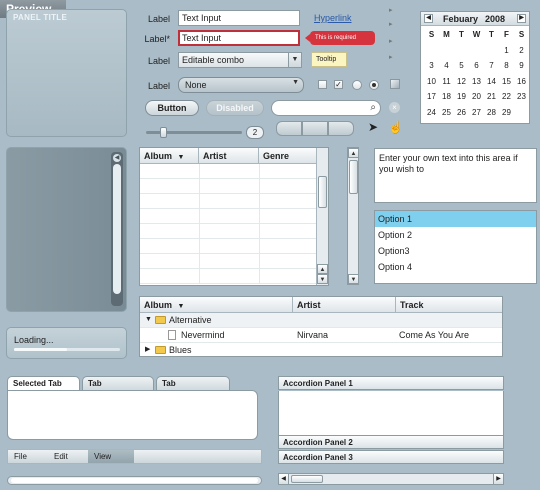  I want to click on button: Button, so click(172, 108).